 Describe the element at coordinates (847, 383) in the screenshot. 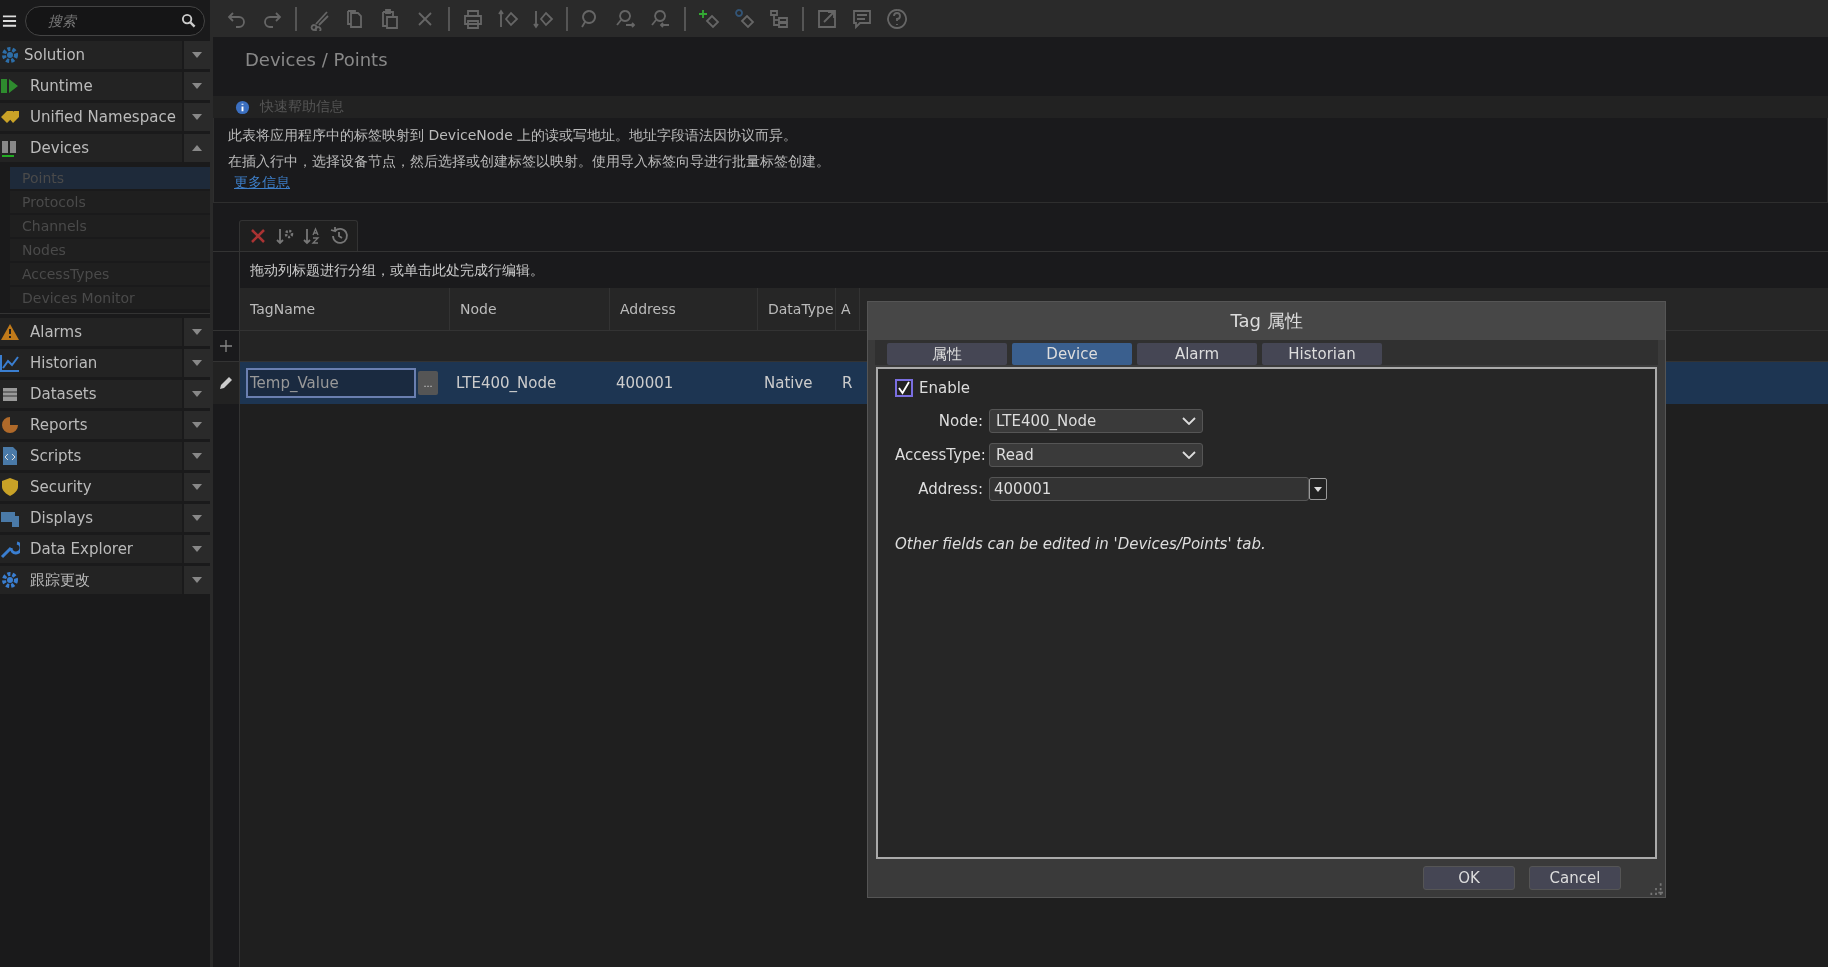

I see `table-cell-text: R` at that location.